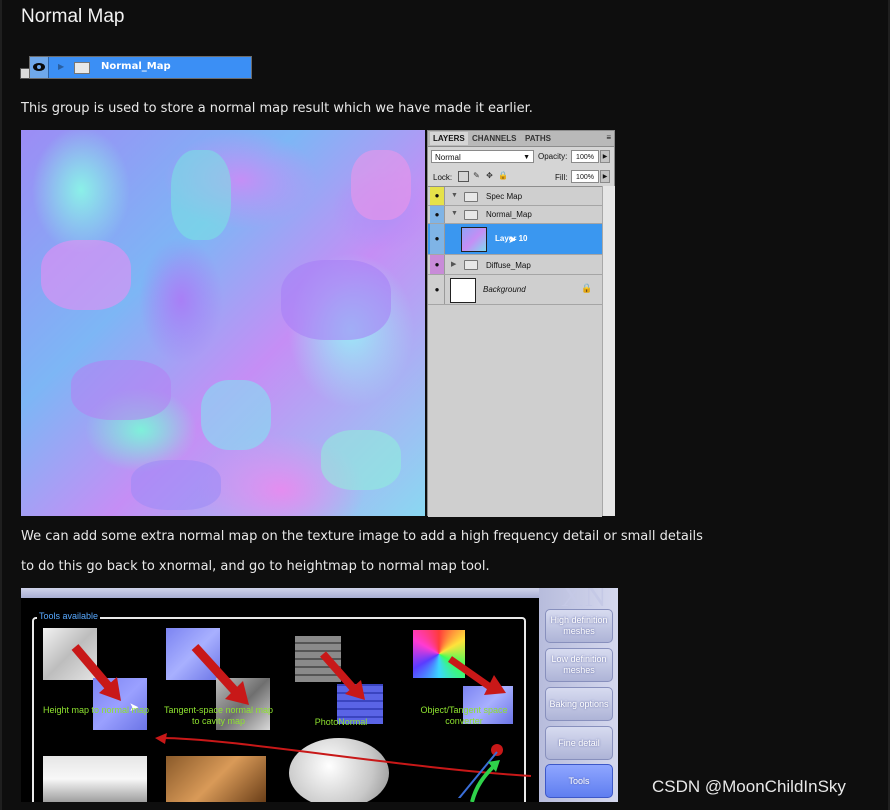  Describe the element at coordinates (39, 67) in the screenshot. I see `eye-icon` at that location.